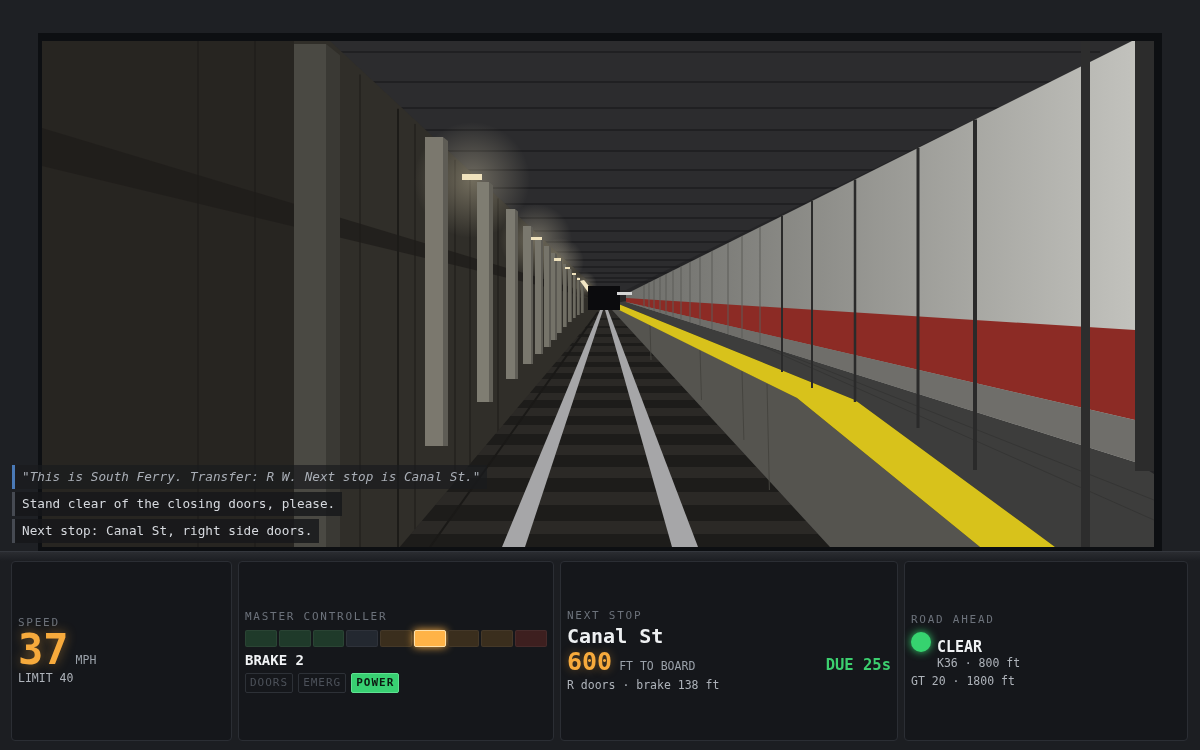 This screenshot has height=750, width=1200. What do you see at coordinates (46, 678) in the screenshot?
I see `speed-limit: LIMIT 40` at bounding box center [46, 678].